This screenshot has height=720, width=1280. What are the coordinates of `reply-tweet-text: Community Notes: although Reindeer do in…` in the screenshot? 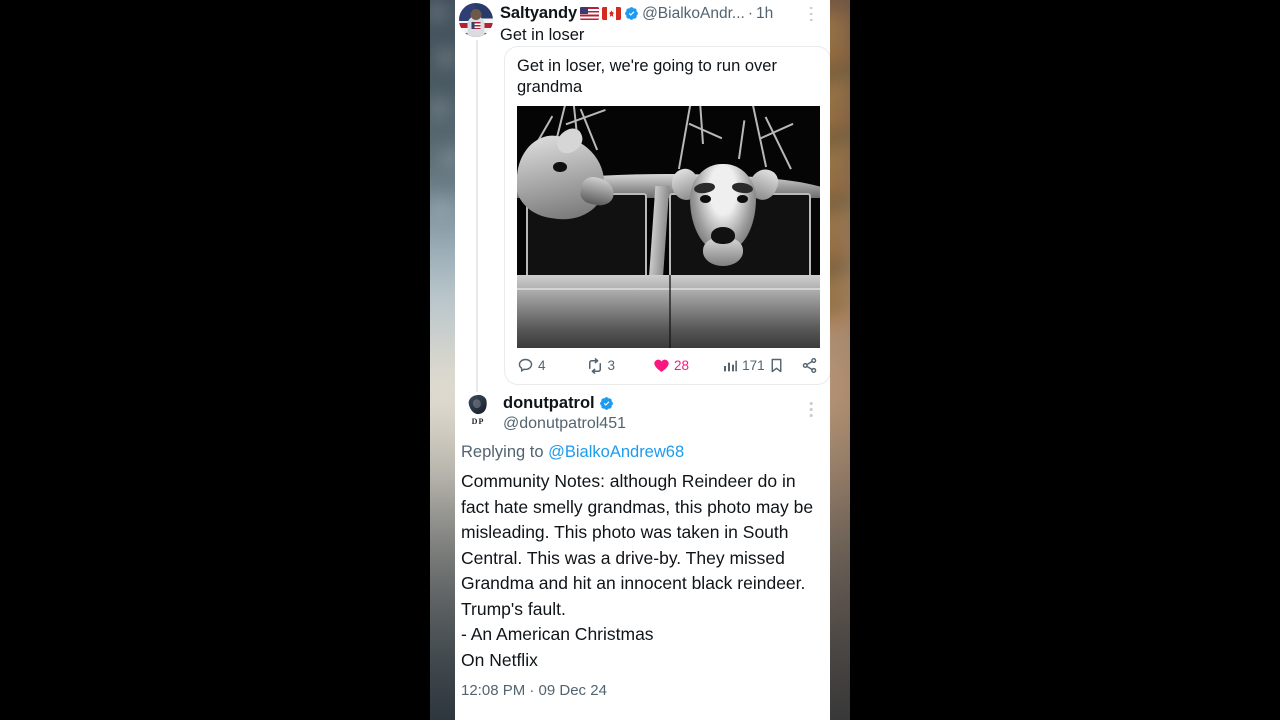 It's located at (637, 570).